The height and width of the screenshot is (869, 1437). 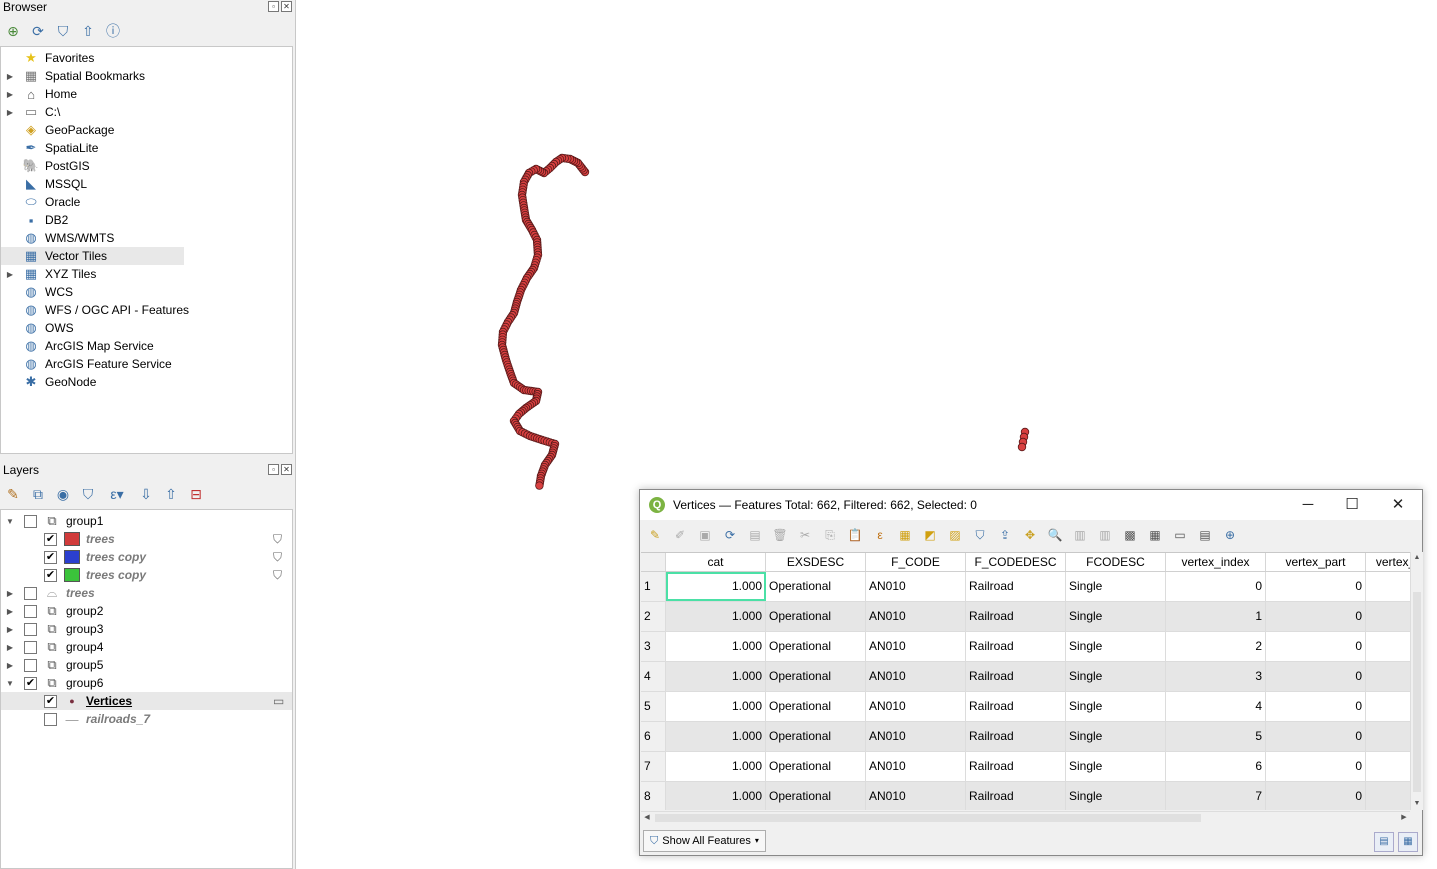 What do you see at coordinates (146, 94) in the screenshot?
I see `browser-item: ▶ ⌂ Home` at bounding box center [146, 94].